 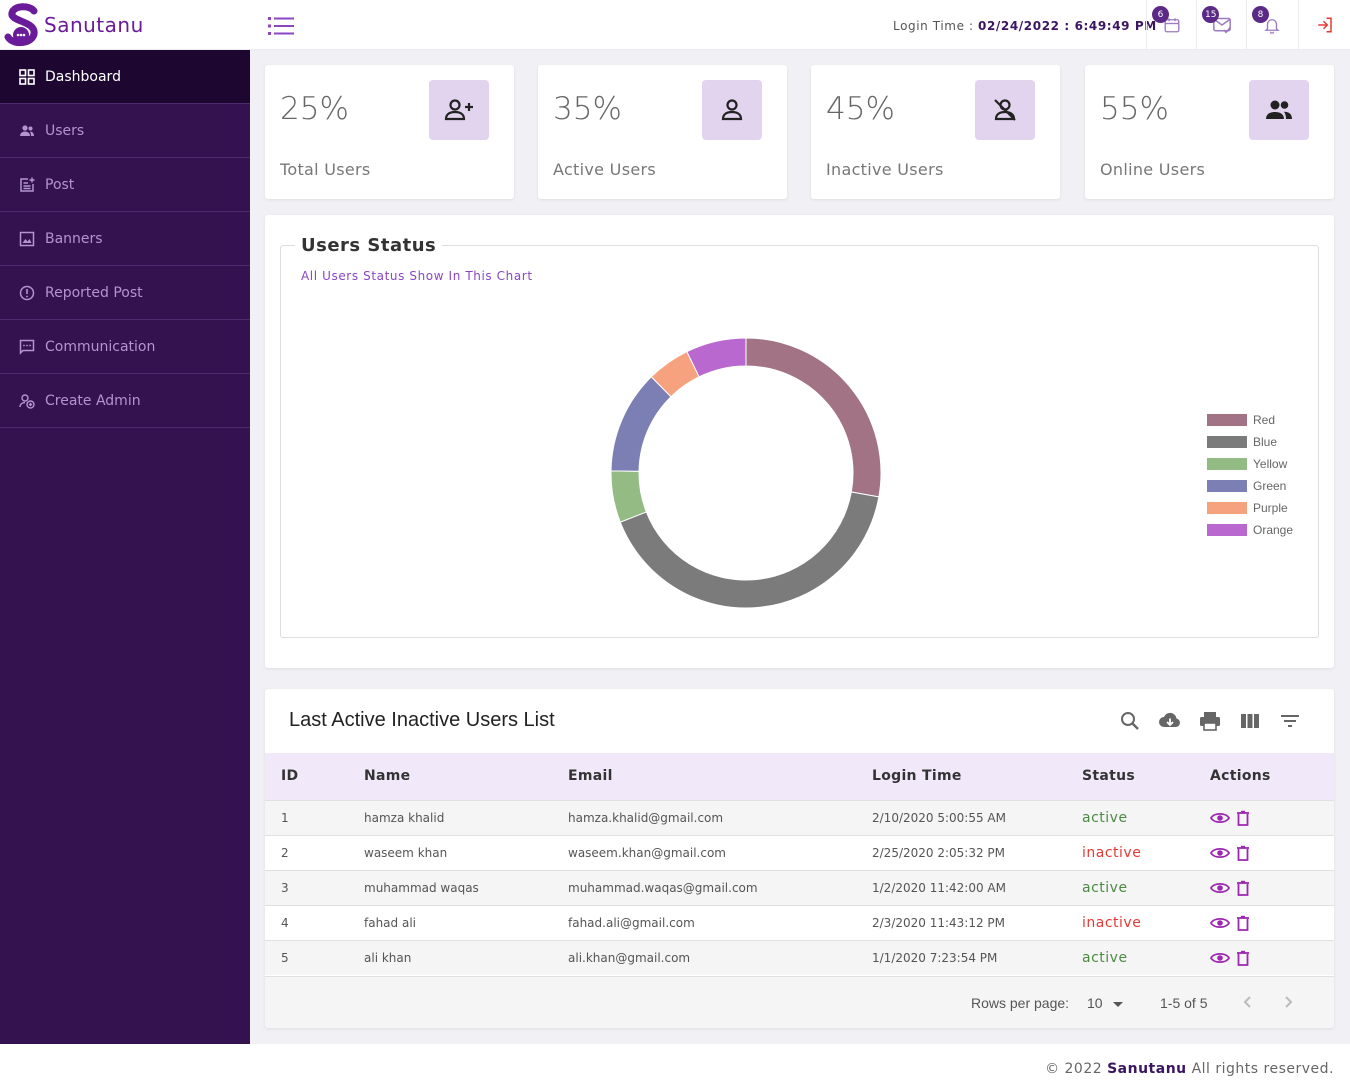 I want to click on filter-icon, so click(x=1290, y=721).